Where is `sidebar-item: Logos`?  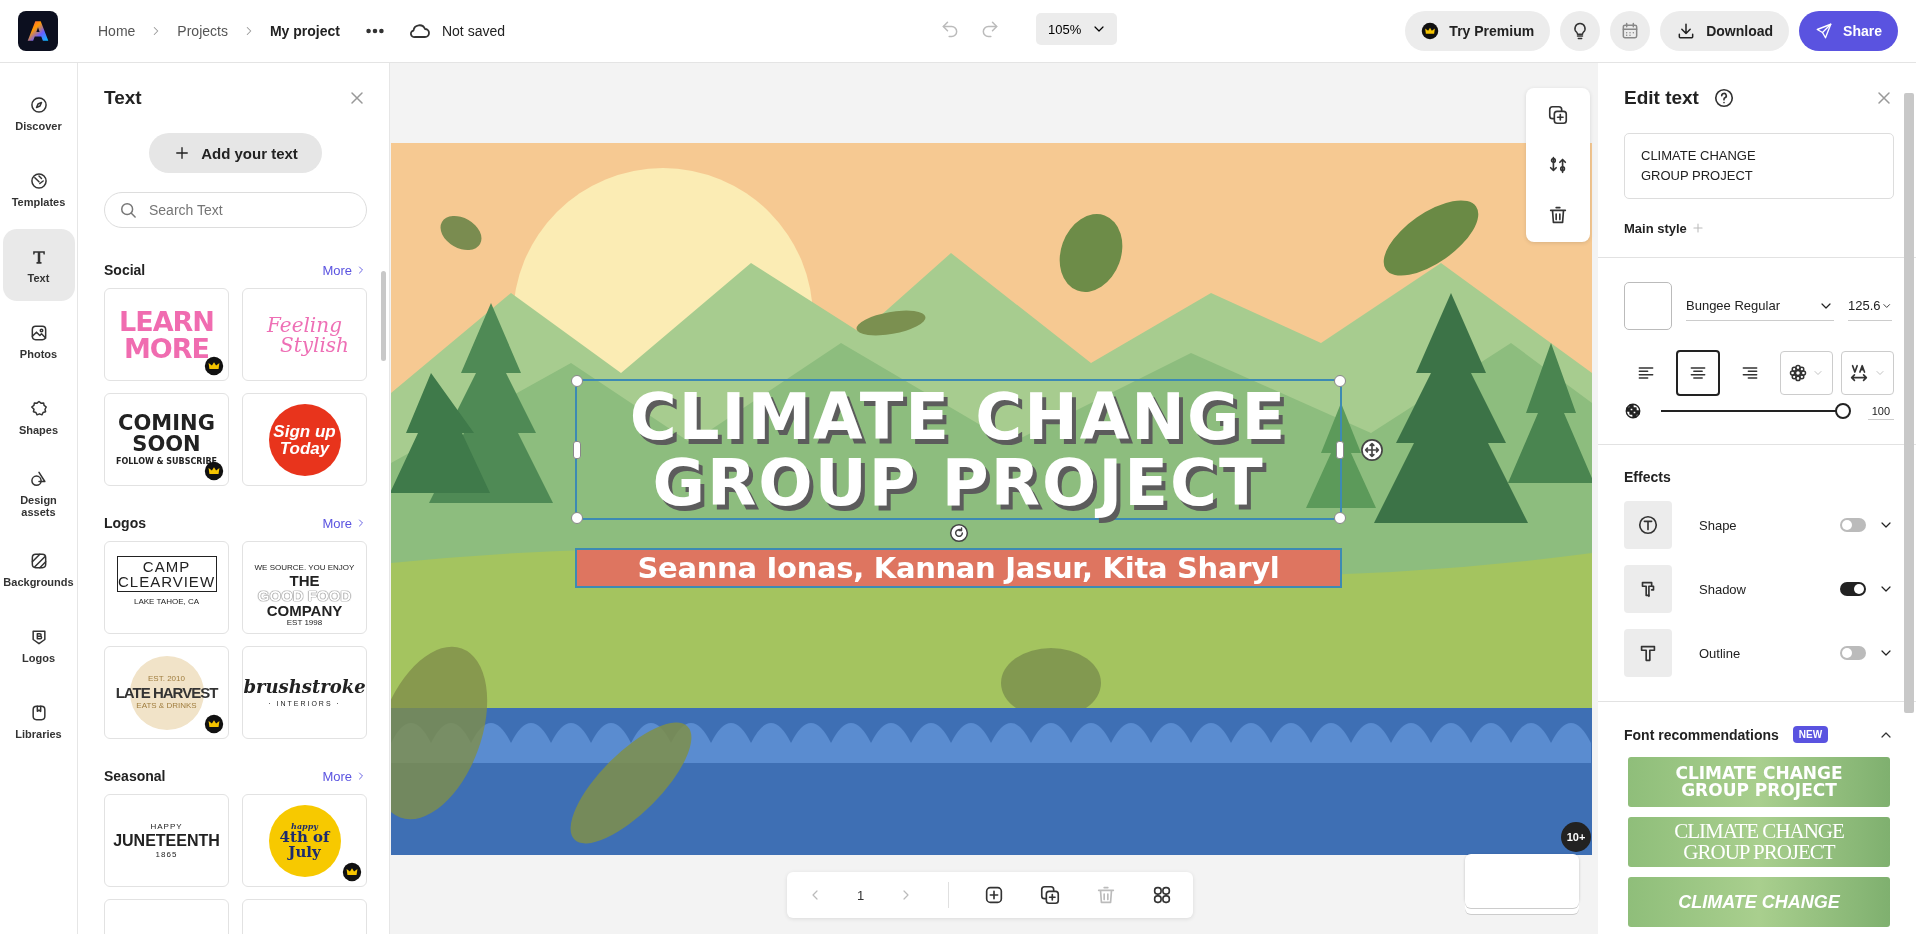
sidebar-item: Logos is located at coordinates (38, 645).